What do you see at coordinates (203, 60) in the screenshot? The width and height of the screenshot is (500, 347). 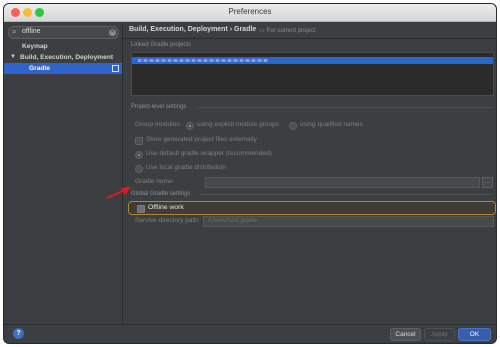 I see `project-path-blurred` at bounding box center [203, 60].